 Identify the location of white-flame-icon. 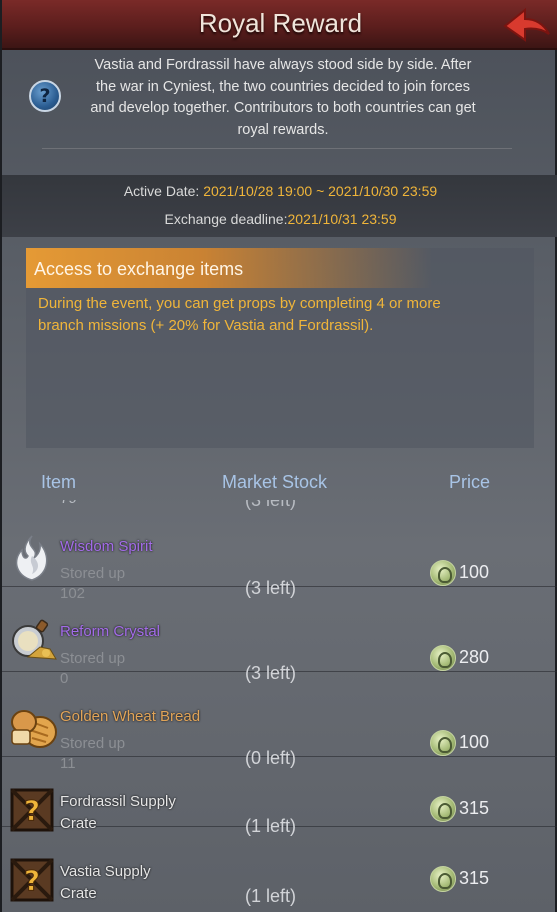
(32, 557).